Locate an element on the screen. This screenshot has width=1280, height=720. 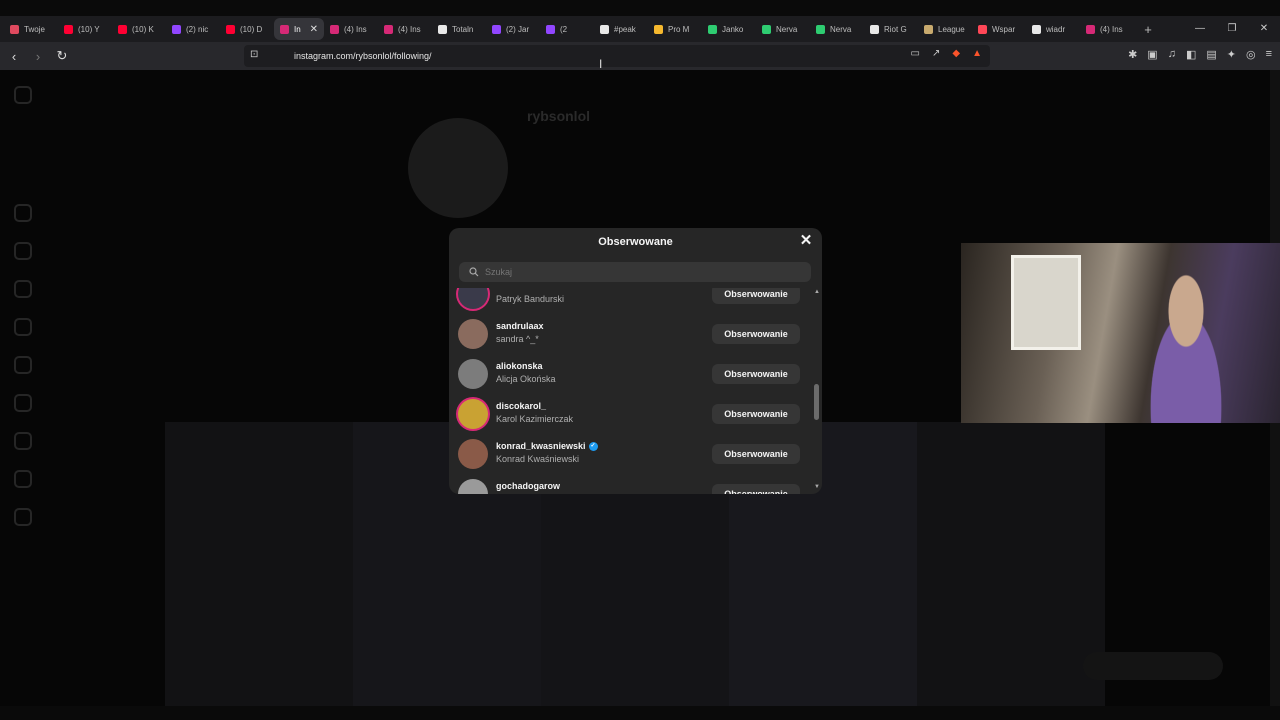
scroll-down-icon: ▼ is located at coordinates (817, 487).